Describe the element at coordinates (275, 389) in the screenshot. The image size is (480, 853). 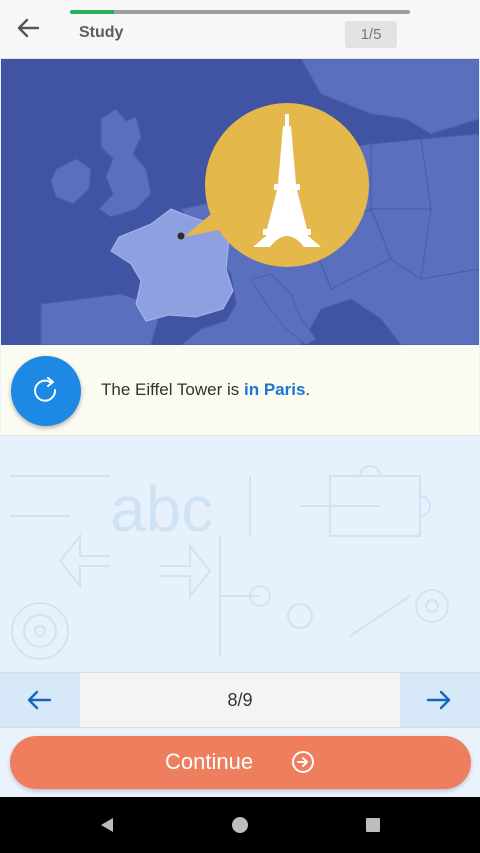
I see `fact-highlight: in Paris` at that location.